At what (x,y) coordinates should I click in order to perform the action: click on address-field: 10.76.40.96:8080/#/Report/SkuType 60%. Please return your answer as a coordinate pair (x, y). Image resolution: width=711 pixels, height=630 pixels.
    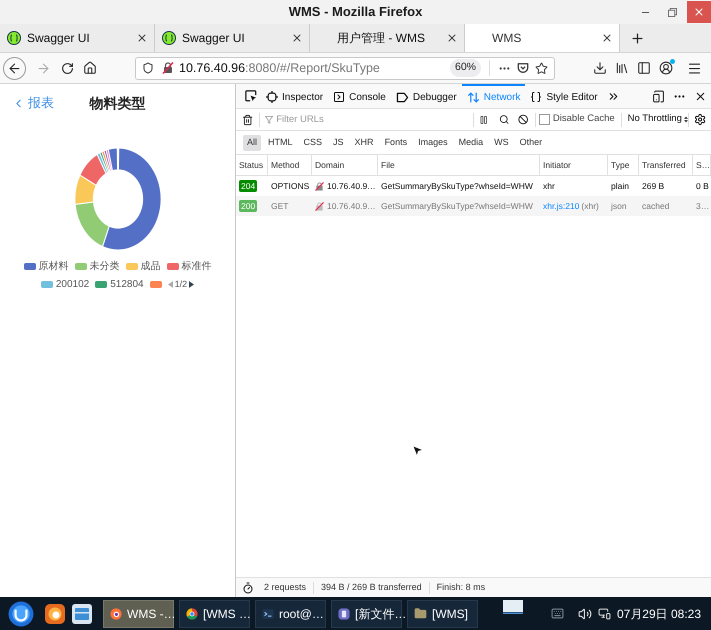
    Looking at the image, I should click on (345, 68).